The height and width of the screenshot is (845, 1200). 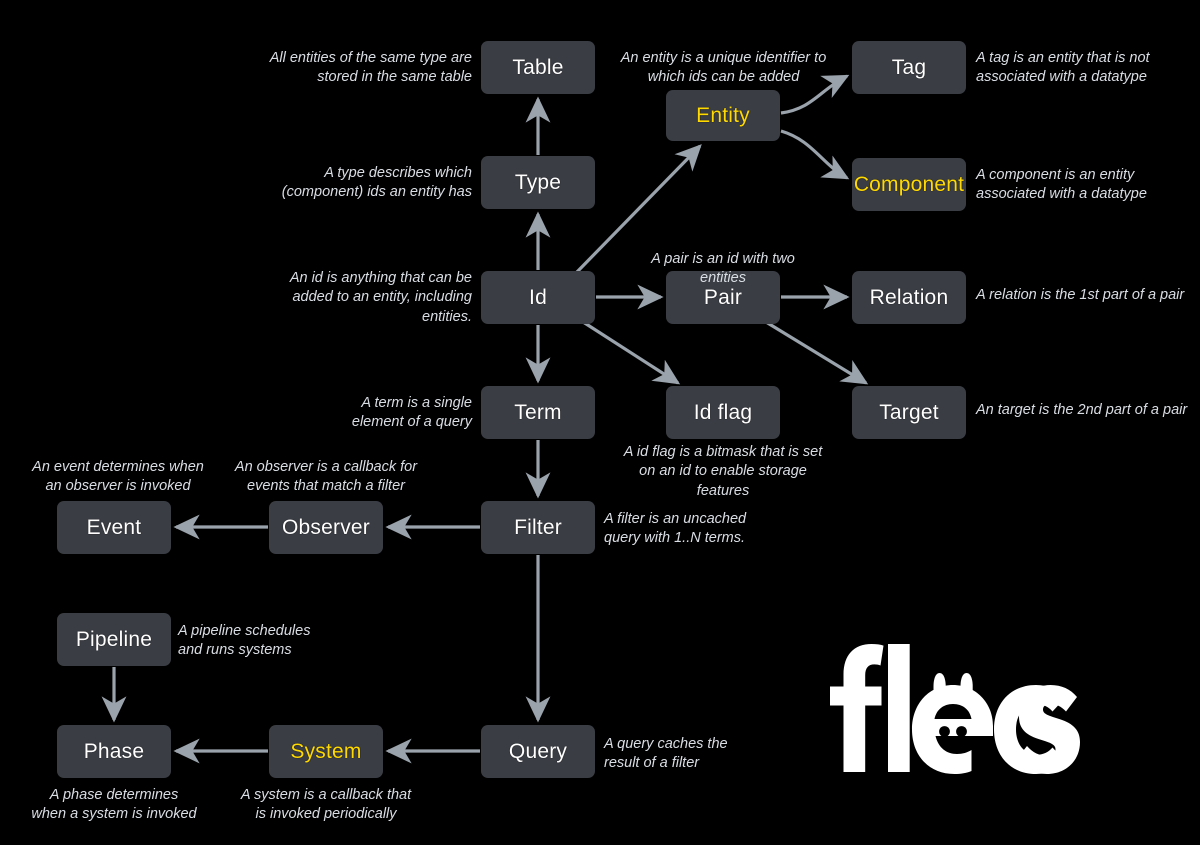 I want to click on edge-pair-to-target, so click(x=817, y=352).